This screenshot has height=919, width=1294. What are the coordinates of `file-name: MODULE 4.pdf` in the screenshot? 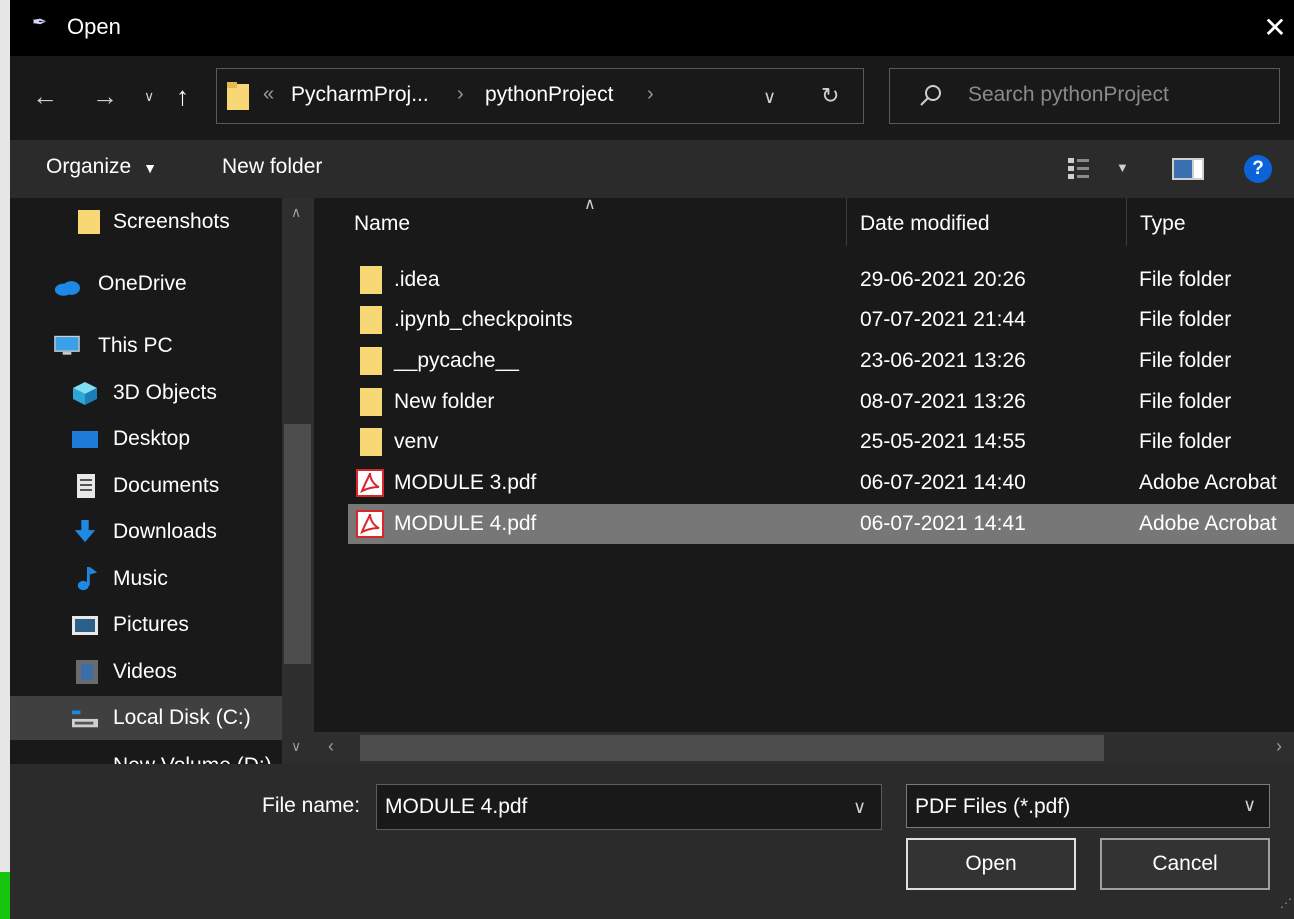 It's located at (465, 523).